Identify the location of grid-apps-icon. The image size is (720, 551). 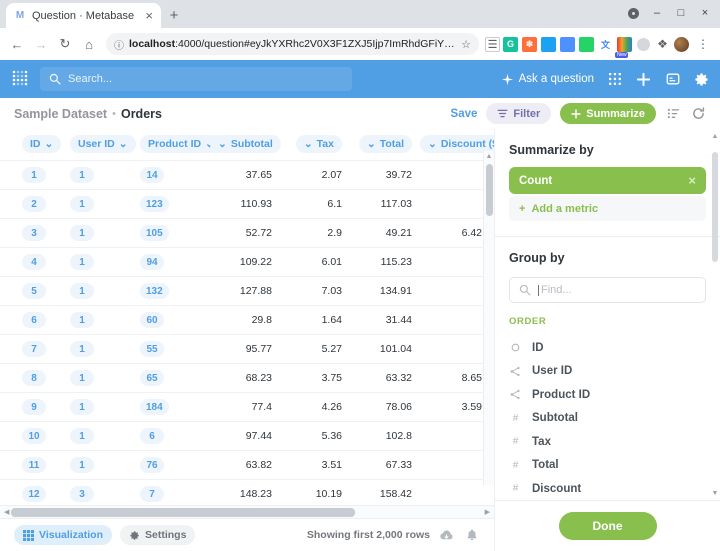
(614, 79).